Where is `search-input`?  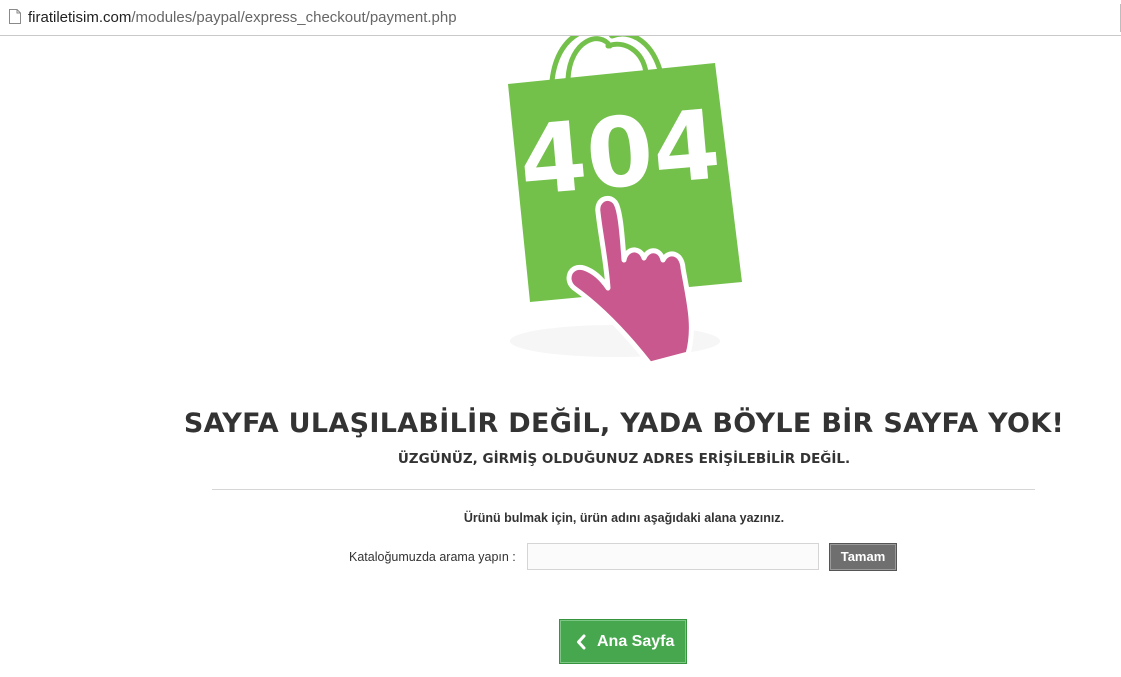
search-input is located at coordinates (673, 556).